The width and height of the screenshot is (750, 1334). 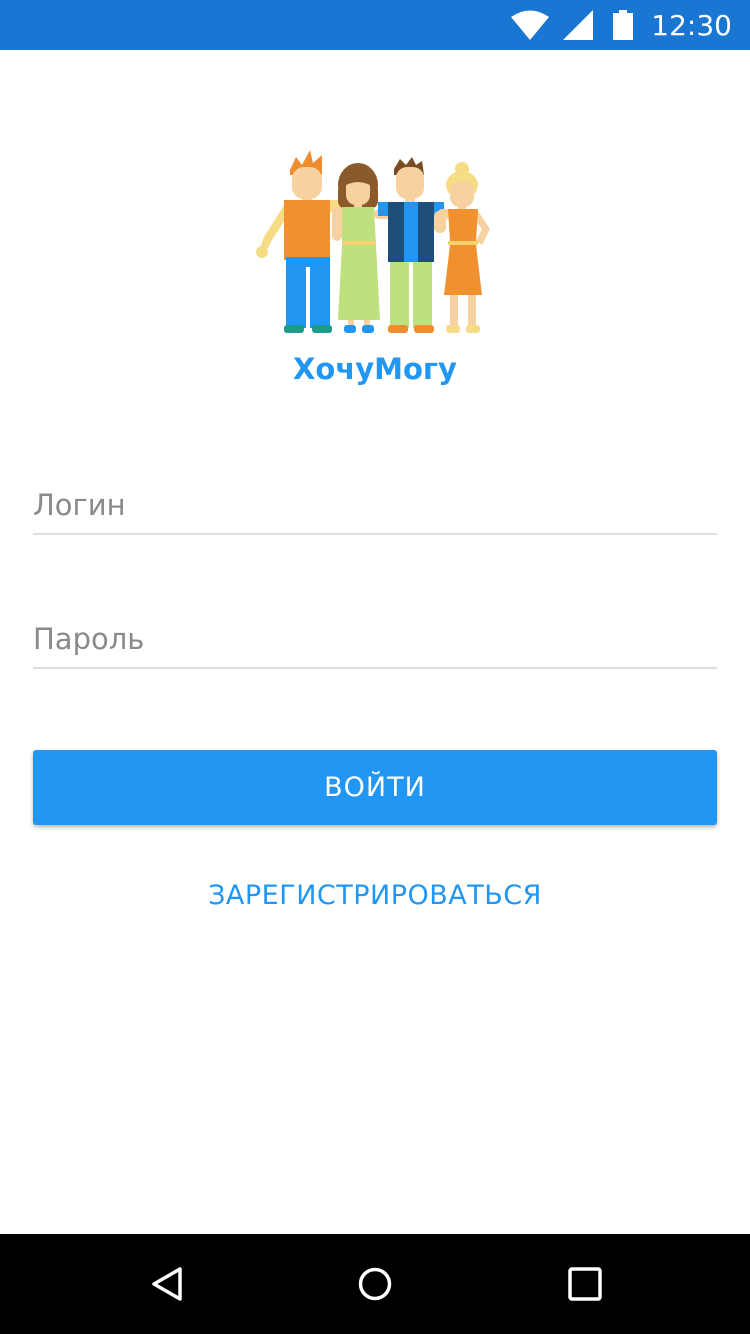 What do you see at coordinates (585, 1284) in the screenshot?
I see `recents-icon` at bounding box center [585, 1284].